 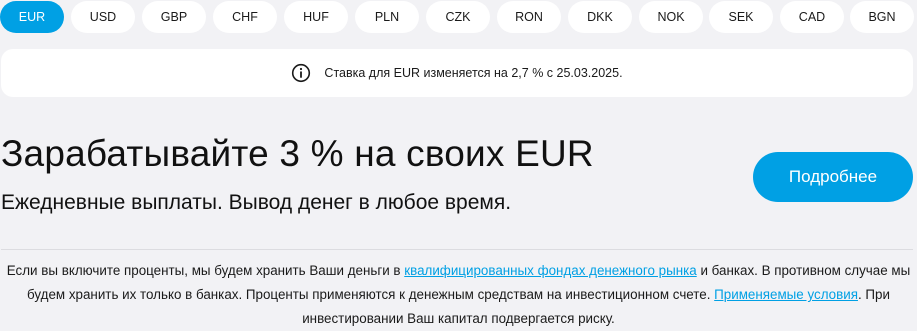 What do you see at coordinates (550, 270) in the screenshot?
I see `money-market-funds-link: квалифицированных фондах денежного рынка` at bounding box center [550, 270].